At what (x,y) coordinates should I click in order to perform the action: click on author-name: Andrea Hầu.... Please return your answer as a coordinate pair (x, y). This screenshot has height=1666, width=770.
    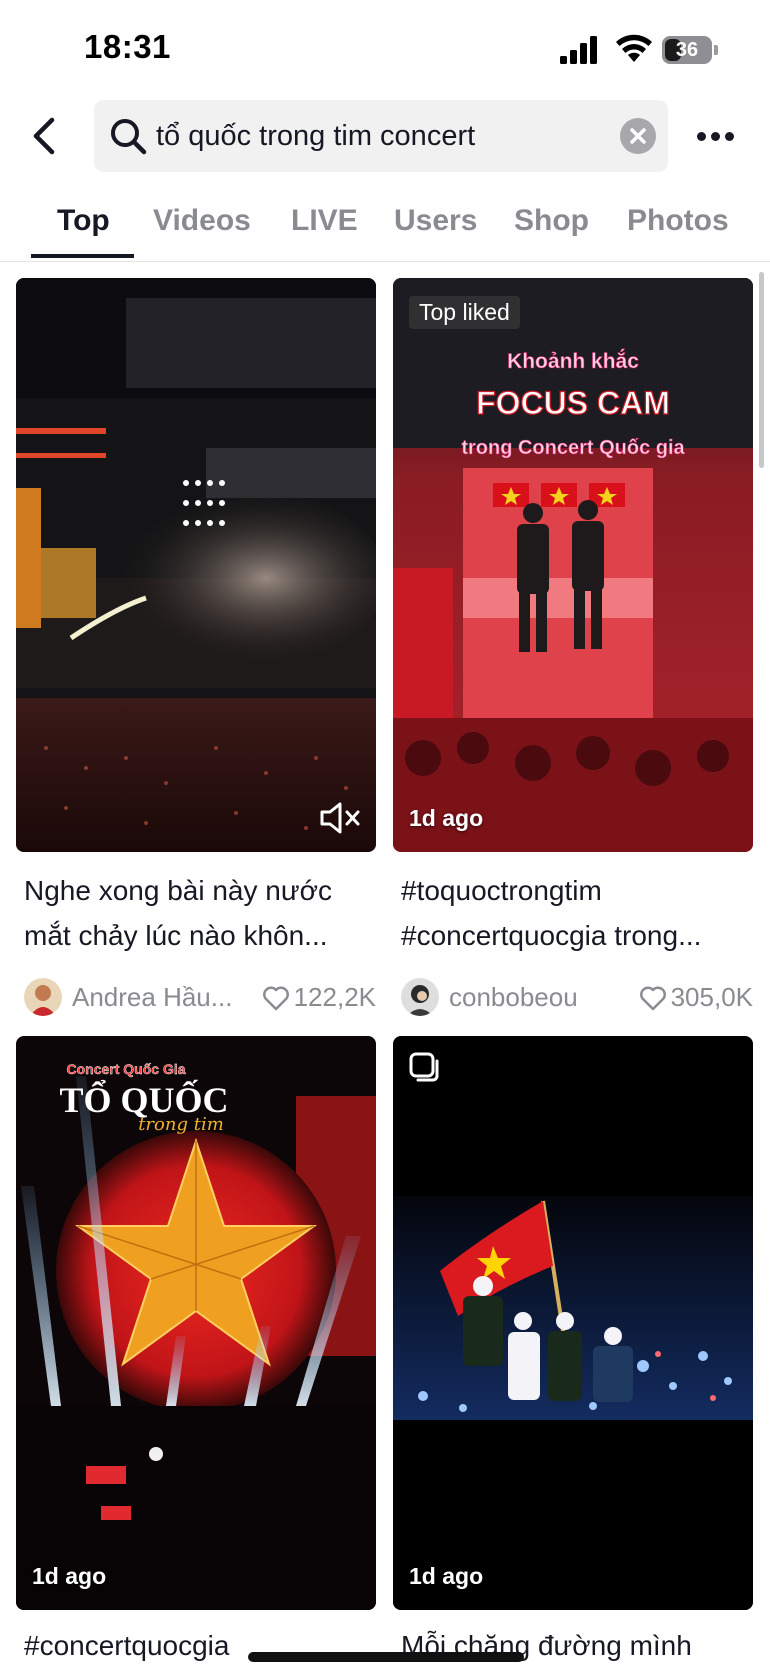
    Looking at the image, I should click on (157, 997).